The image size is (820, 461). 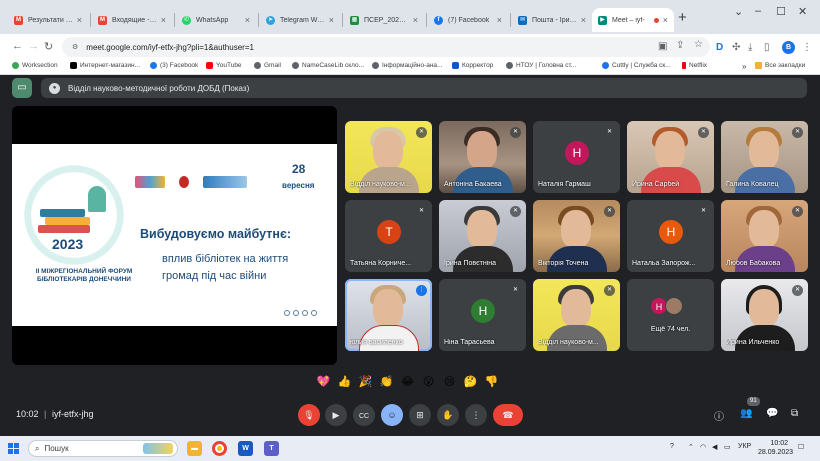 I want to click on participant-tile: ✕ Любов Бабакова, so click(x=764, y=236).